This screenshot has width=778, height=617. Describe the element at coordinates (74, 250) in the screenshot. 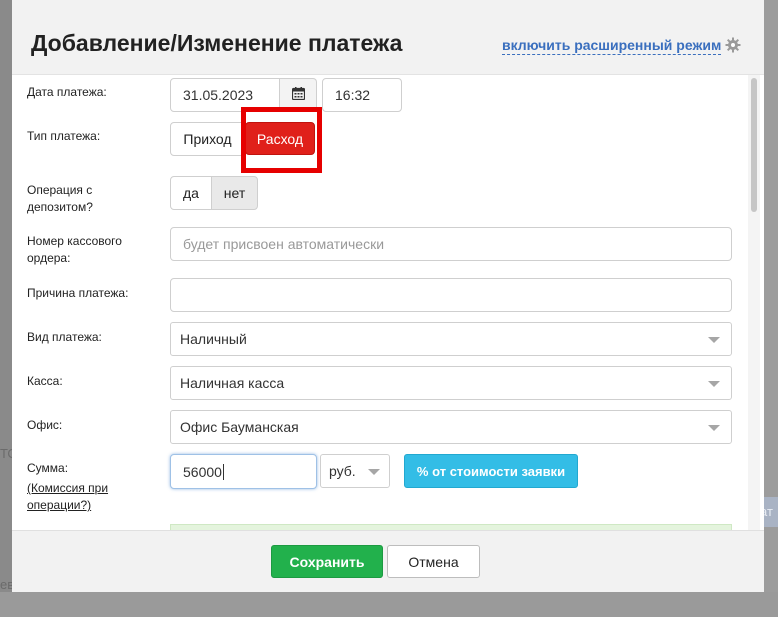

I see `cash-order-number-label: Номер кассового ордера:` at that location.